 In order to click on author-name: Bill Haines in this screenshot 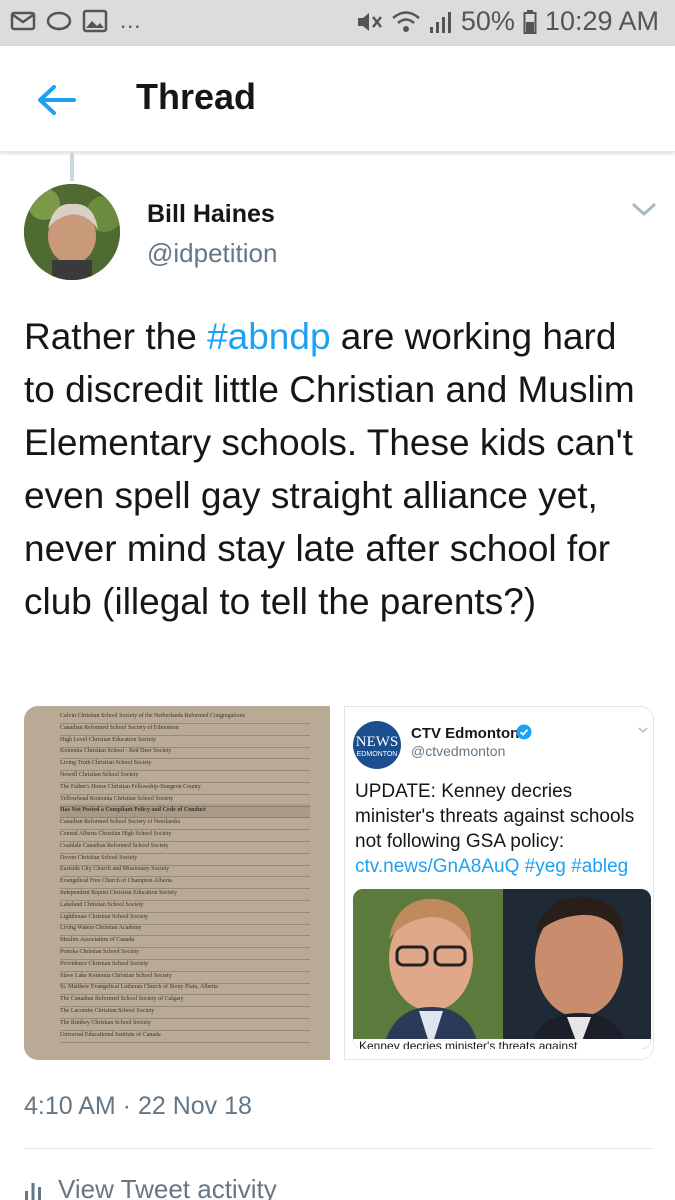, I will do `click(211, 214)`.